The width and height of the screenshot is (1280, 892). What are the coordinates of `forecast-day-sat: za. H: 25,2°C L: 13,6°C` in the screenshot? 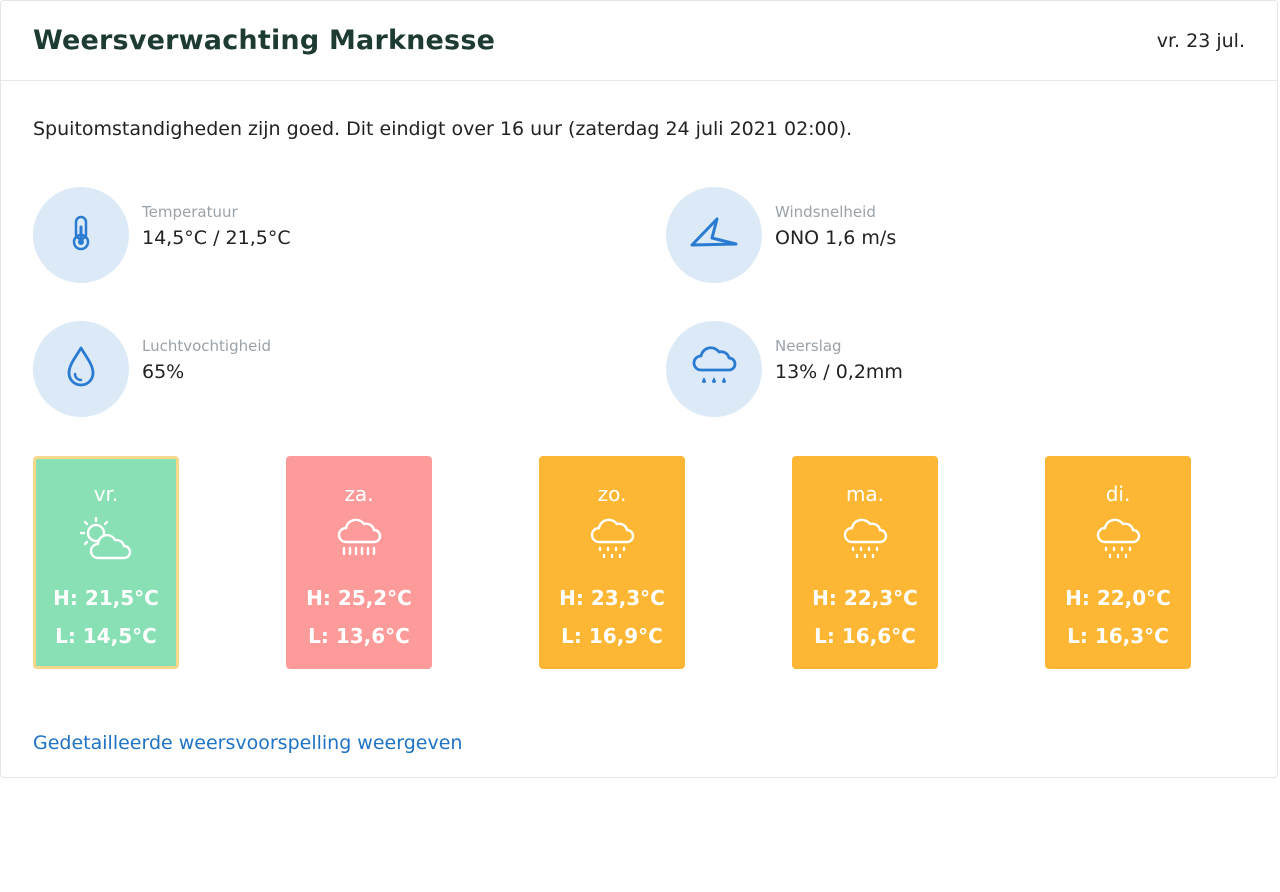 It's located at (359, 562).